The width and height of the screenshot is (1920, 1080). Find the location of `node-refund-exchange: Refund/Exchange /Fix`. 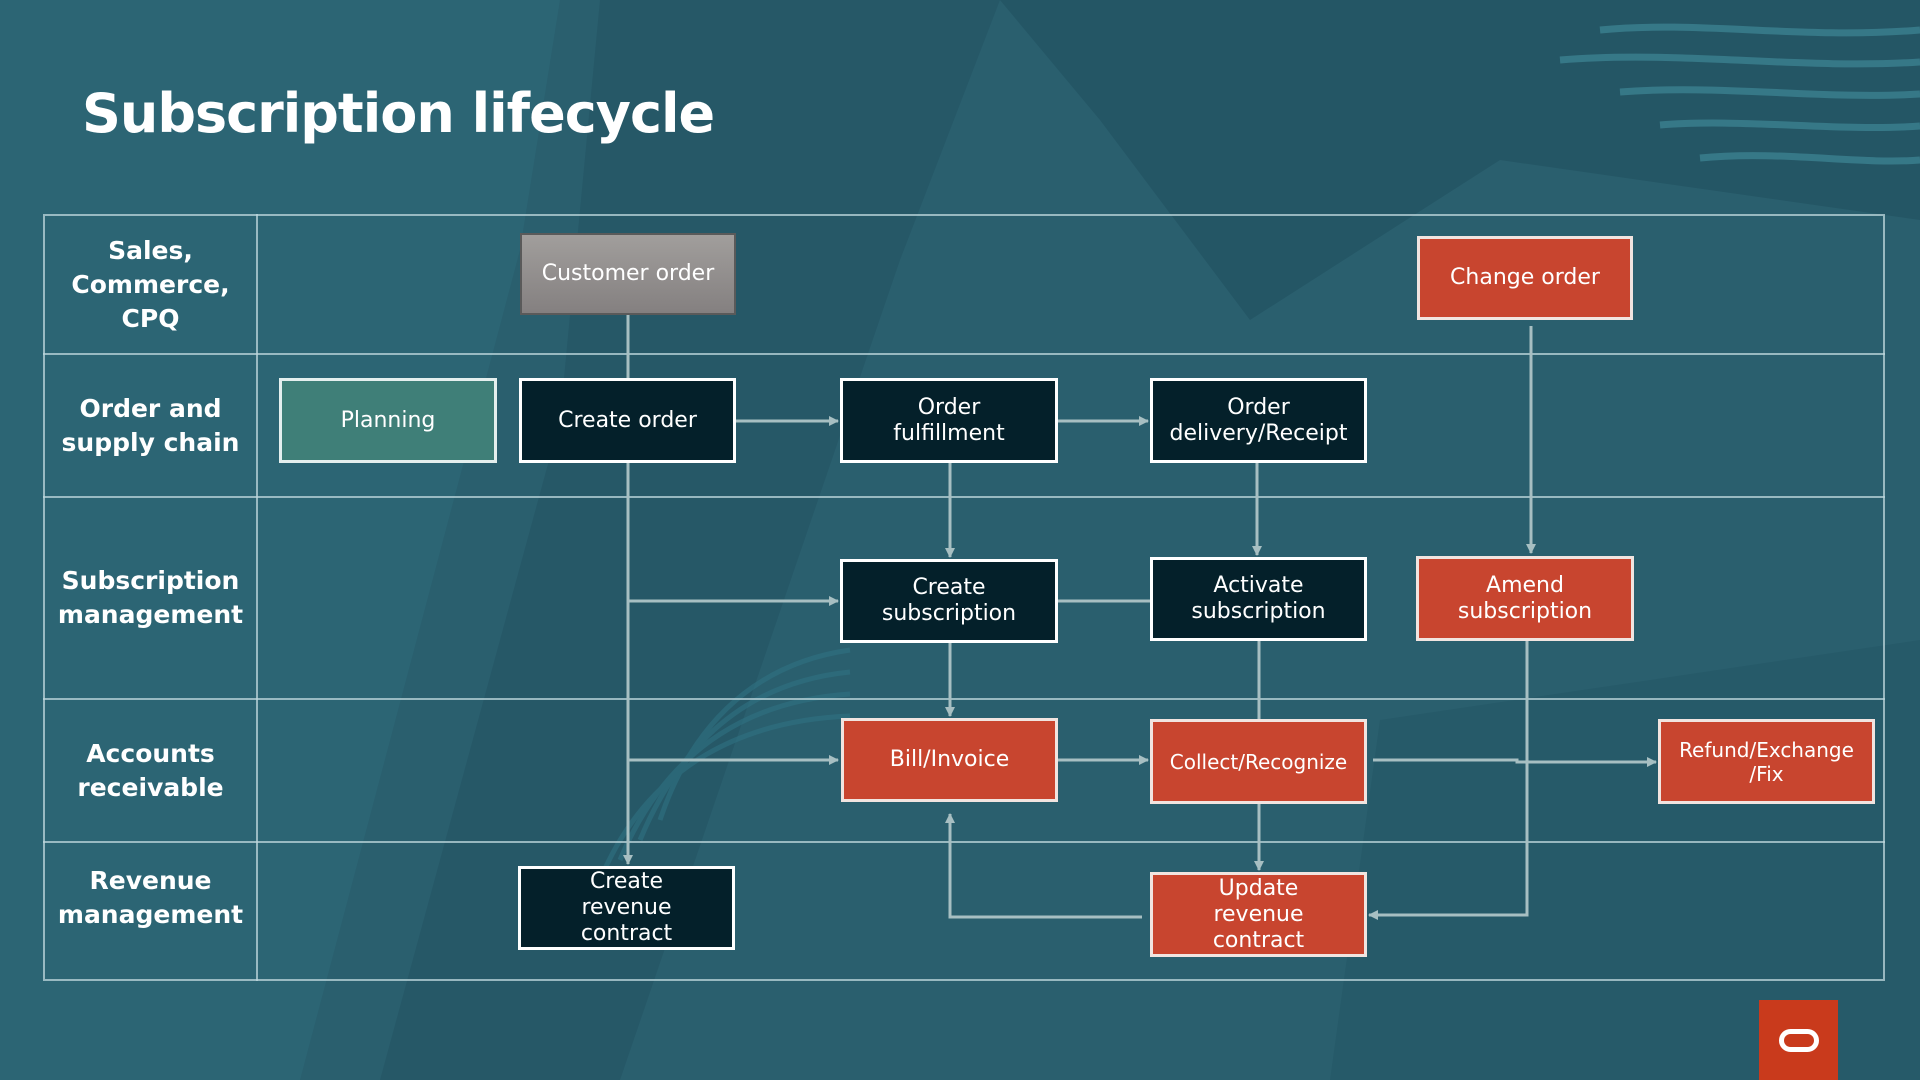

node-refund-exchange: Refund/Exchange /Fix is located at coordinates (1766, 761).